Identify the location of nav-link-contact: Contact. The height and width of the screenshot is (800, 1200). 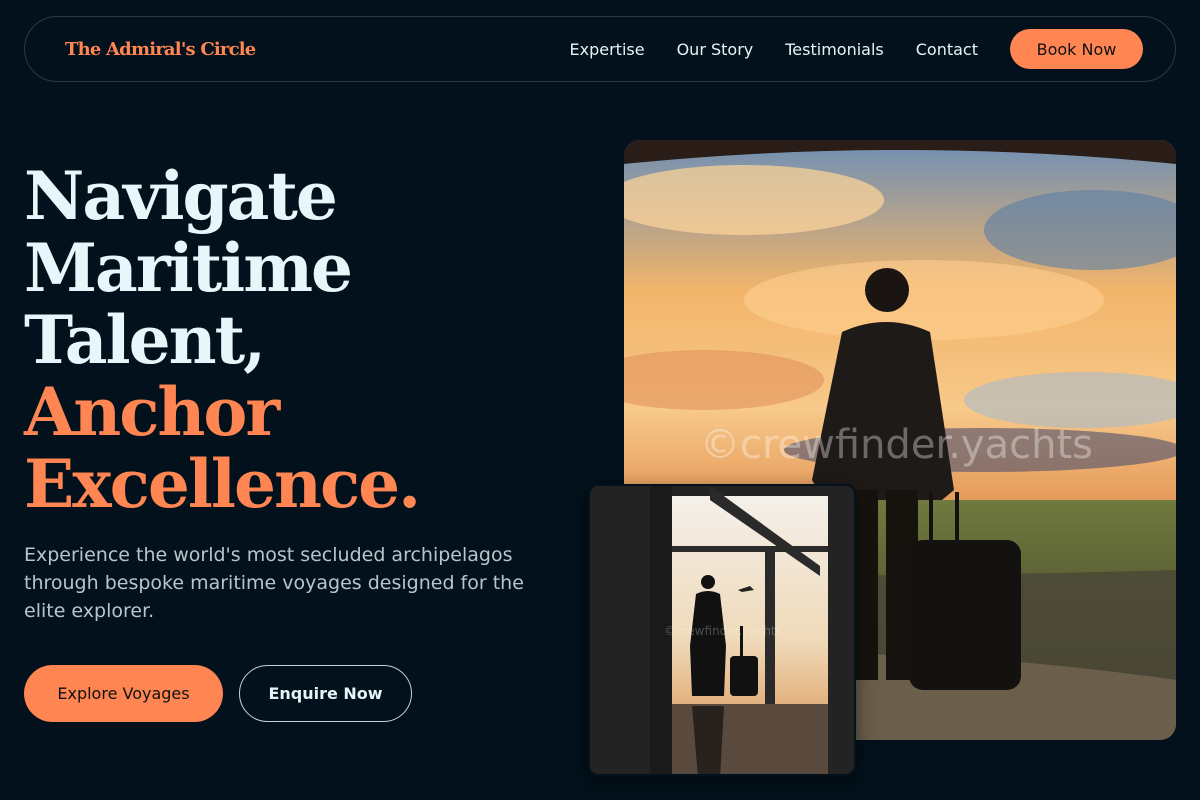
(947, 49).